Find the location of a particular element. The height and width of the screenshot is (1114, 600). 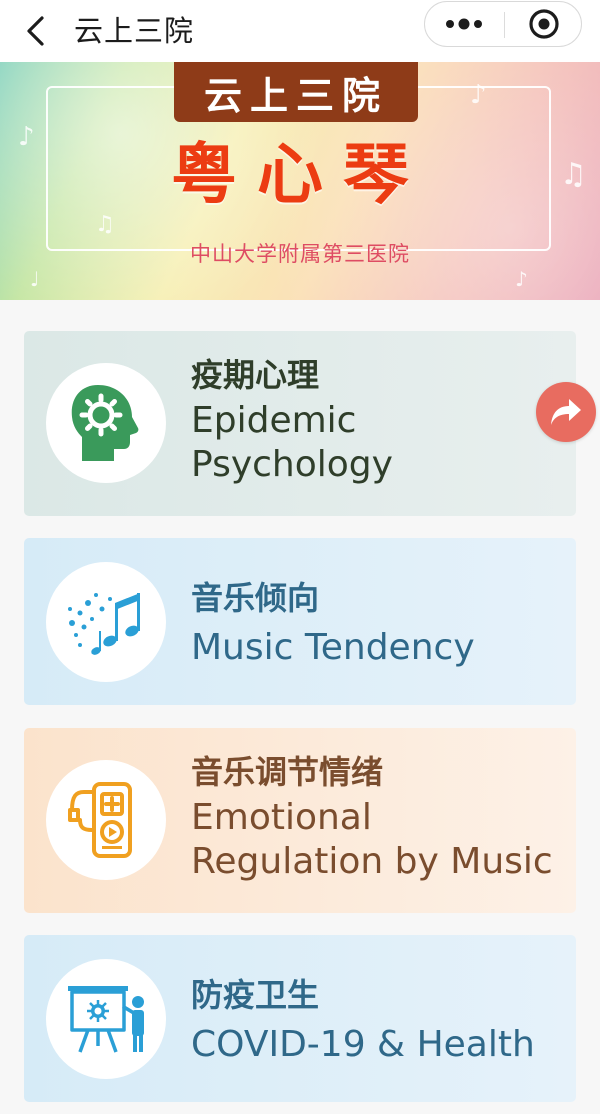

music-notes-icon is located at coordinates (104, 624).